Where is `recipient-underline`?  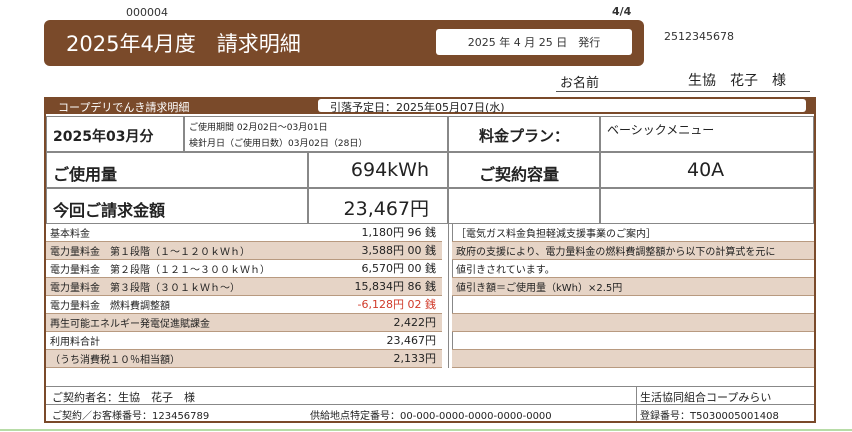 recipient-underline is located at coordinates (683, 91).